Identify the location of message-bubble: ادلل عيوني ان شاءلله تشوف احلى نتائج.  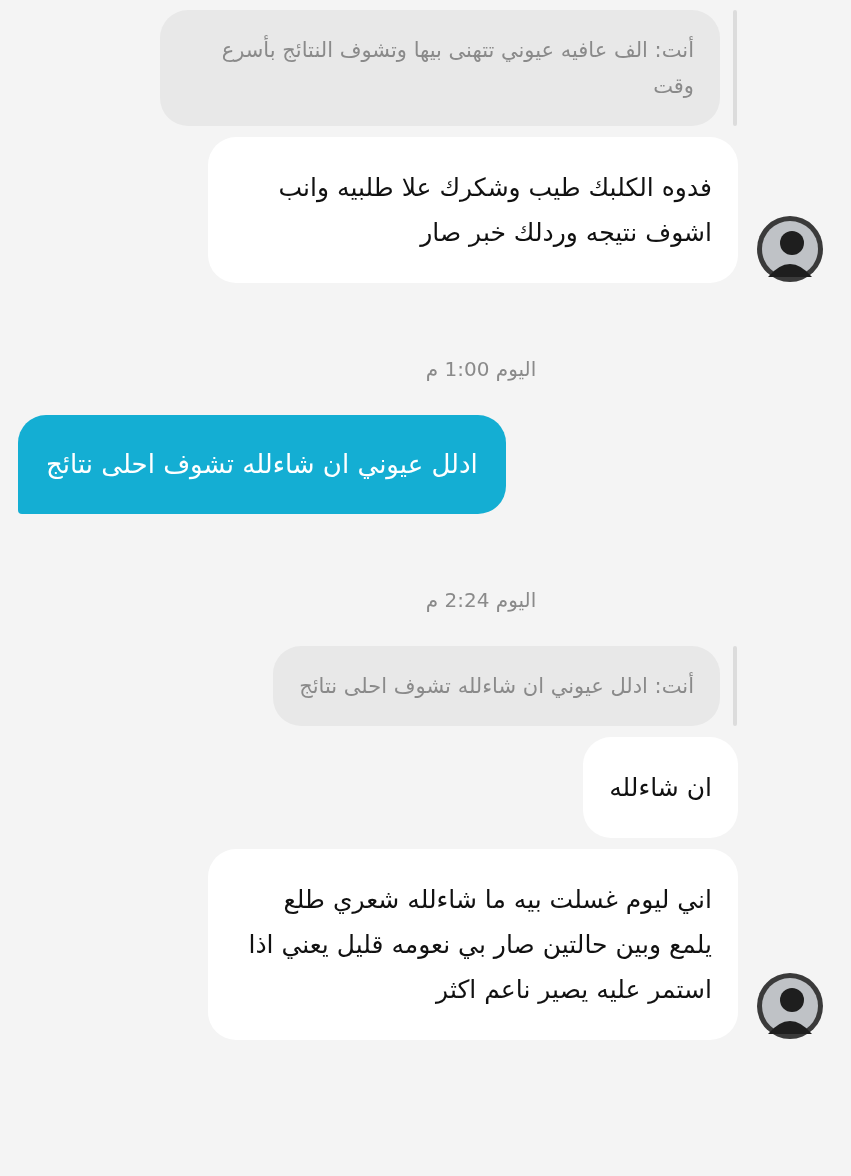
(262, 464).